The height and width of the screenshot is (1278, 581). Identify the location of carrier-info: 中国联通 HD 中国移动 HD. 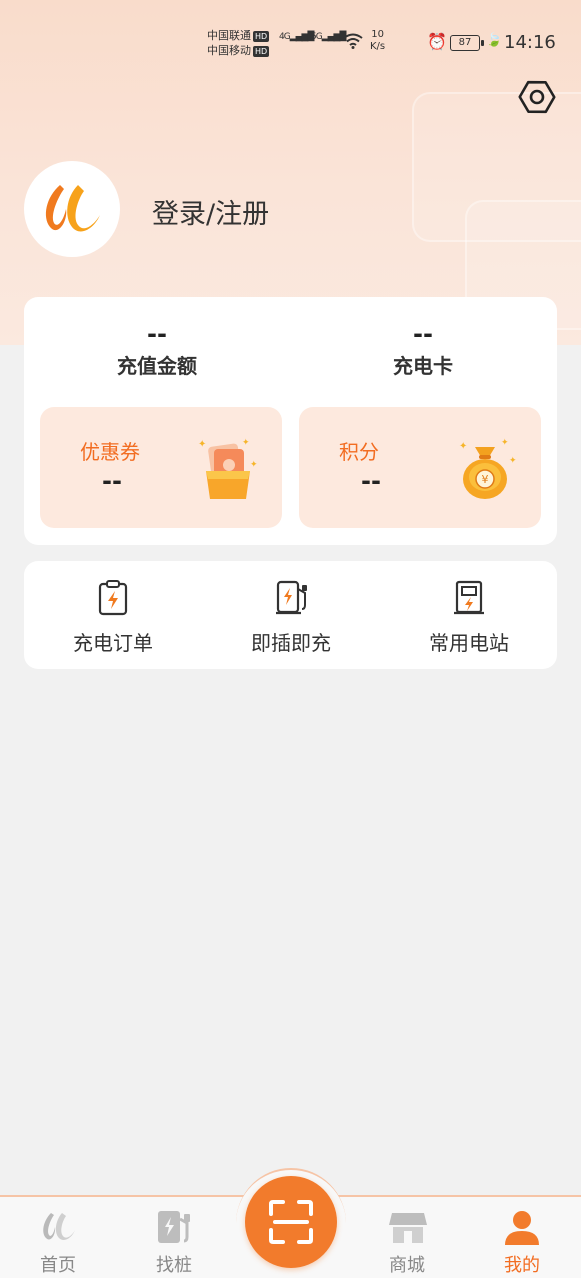
(238, 43).